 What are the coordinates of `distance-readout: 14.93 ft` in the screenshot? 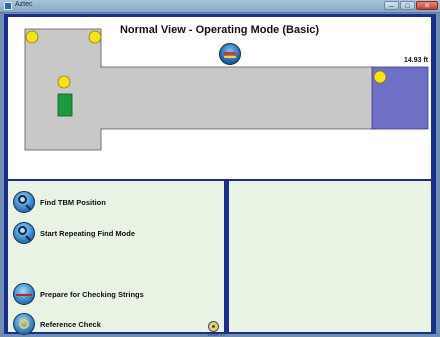 It's located at (416, 60).